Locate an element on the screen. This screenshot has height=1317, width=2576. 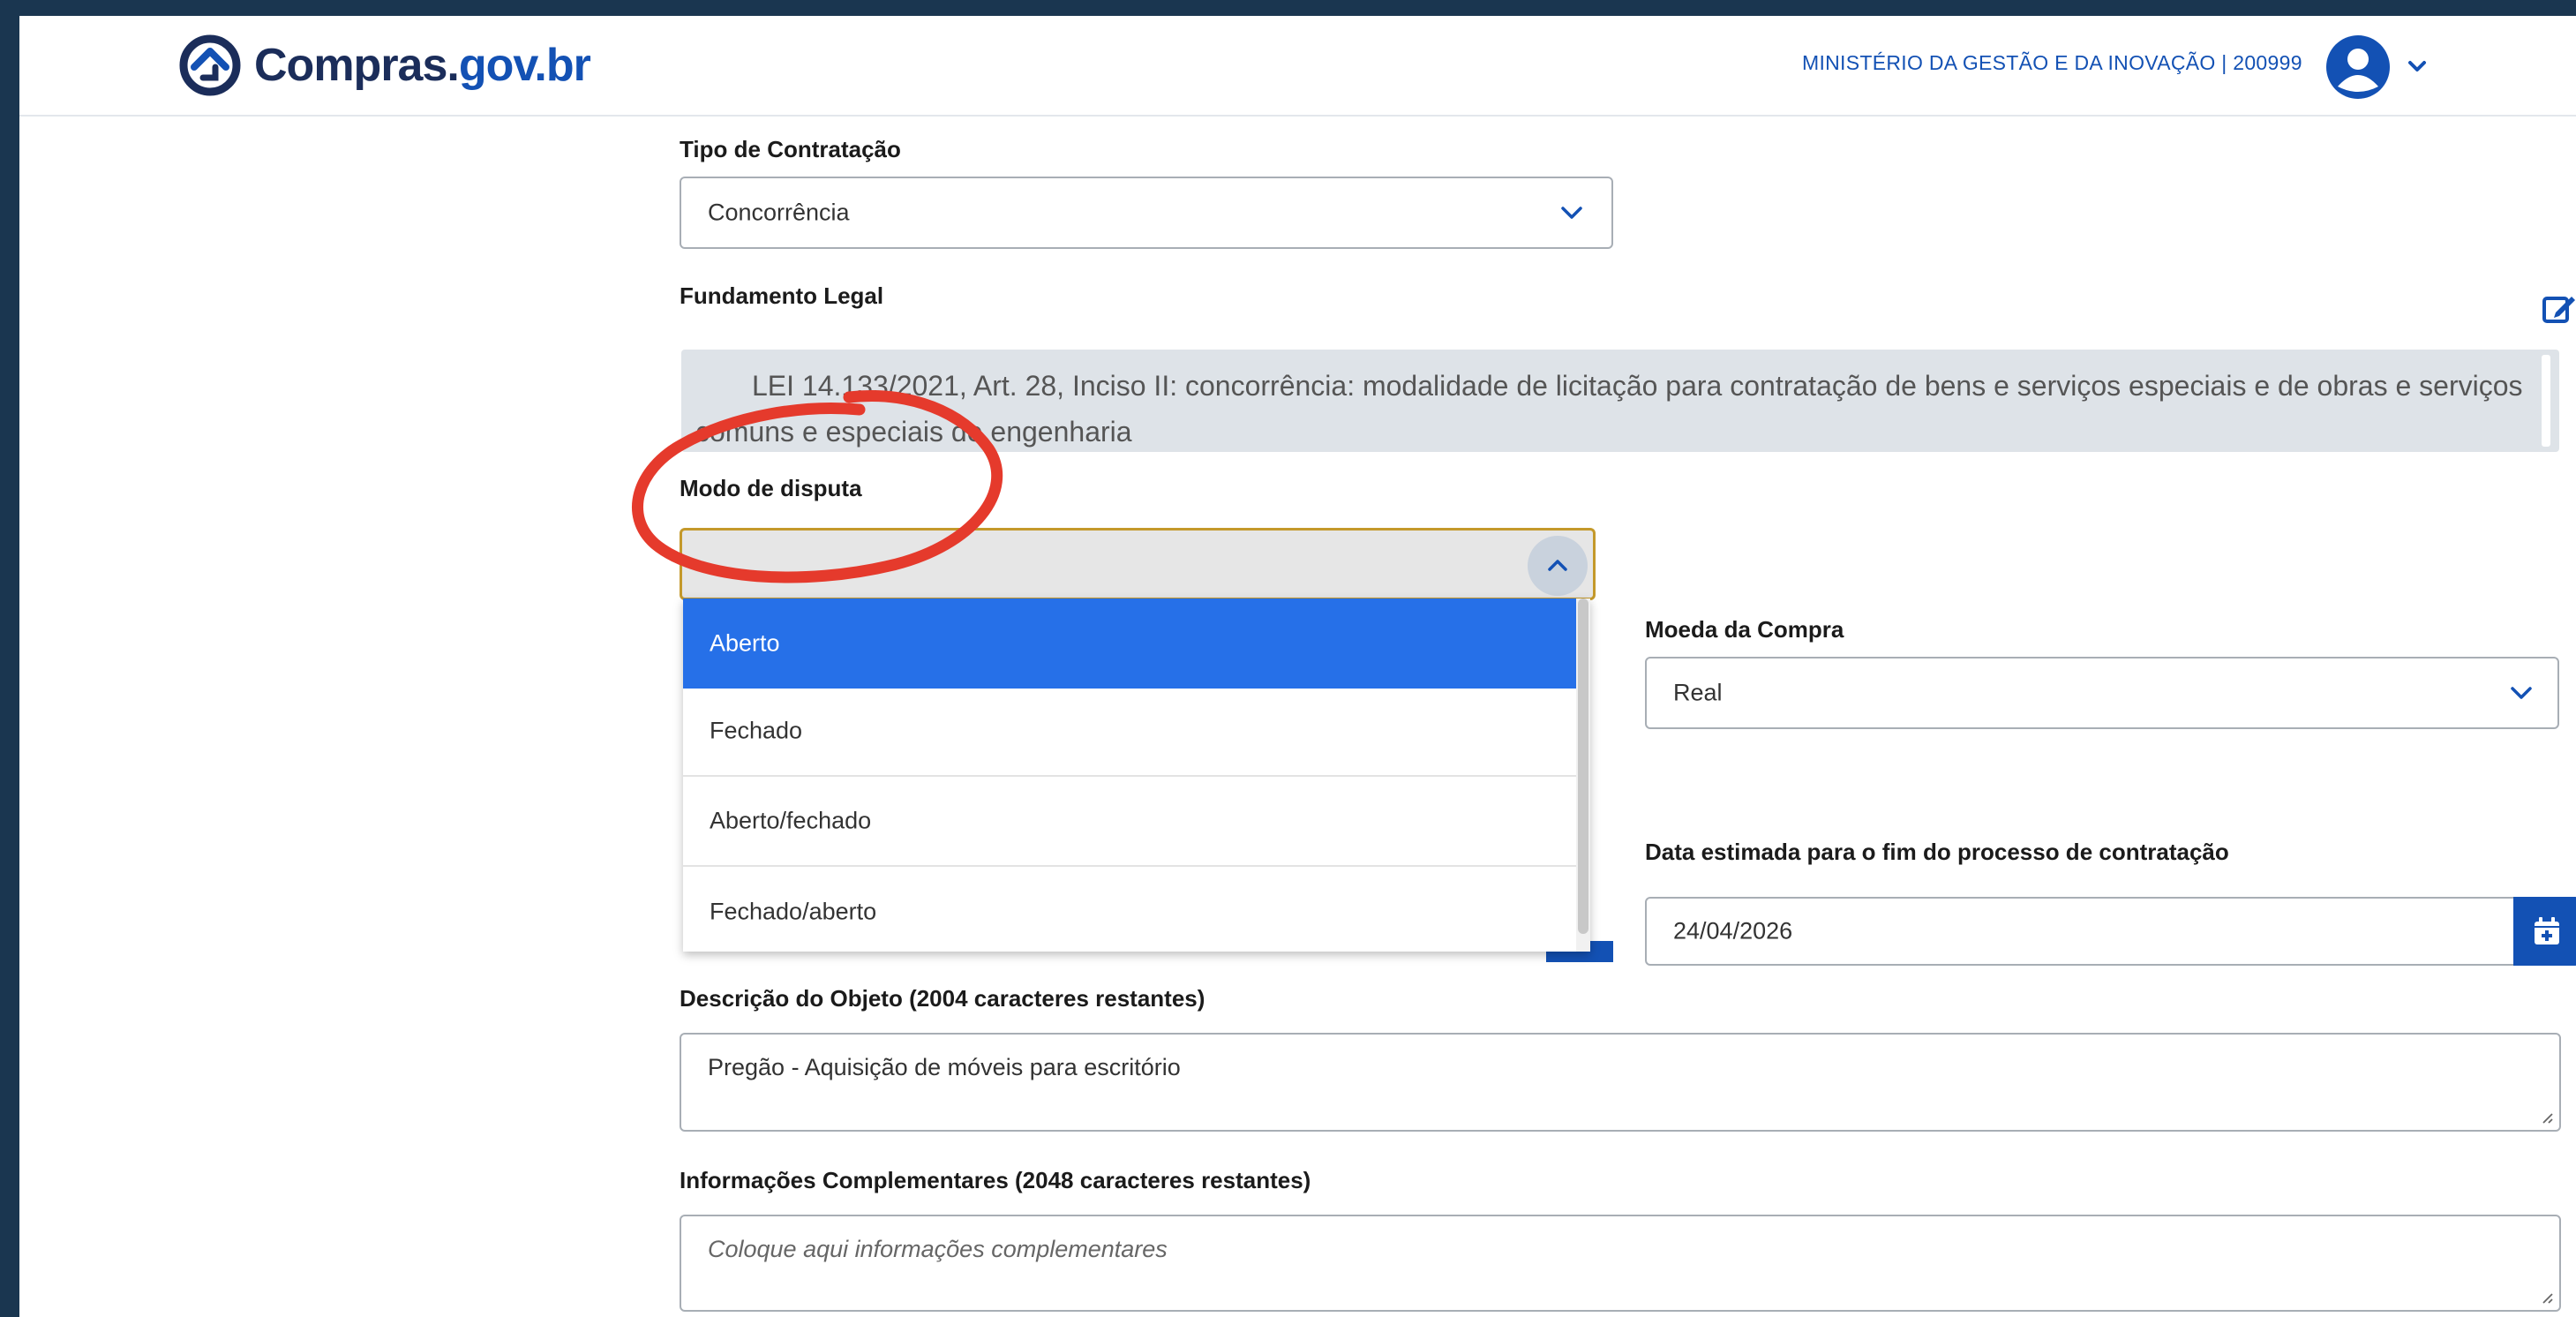
calendar-icon is located at coordinates (2547, 930).